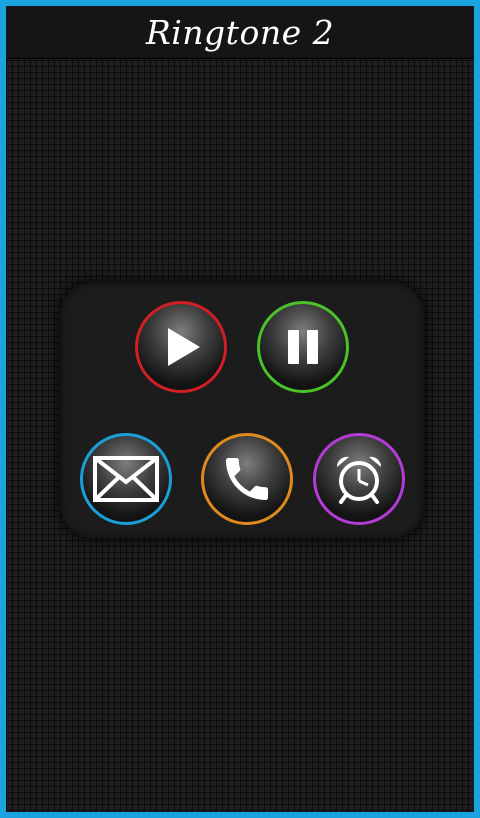  I want to click on title-bar: Ringtone 2, so click(240, 32).